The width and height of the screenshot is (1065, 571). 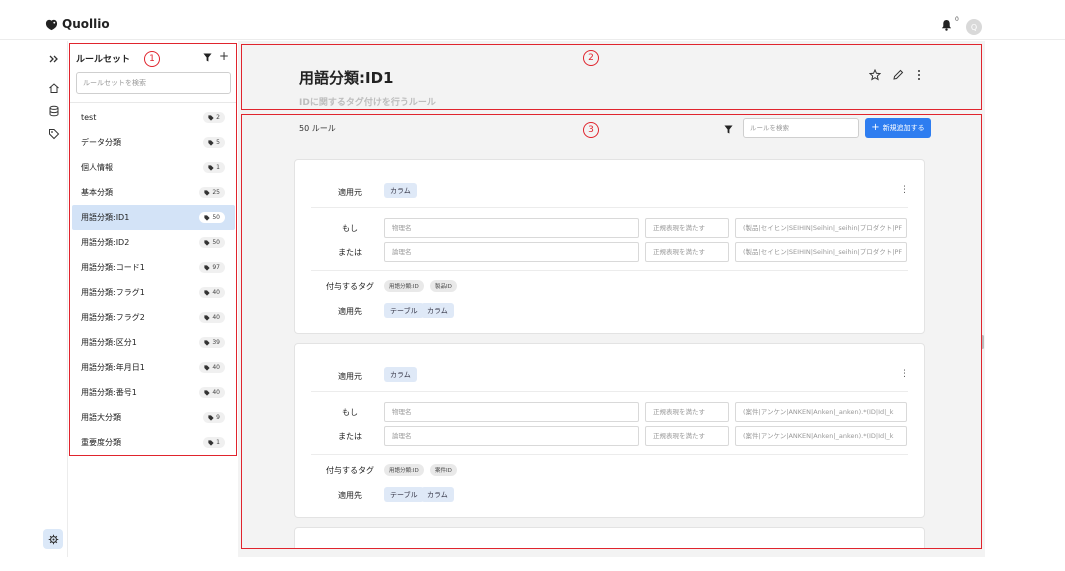 What do you see at coordinates (532, 20) in the screenshot?
I see `top-bar: Quollio 0 Q` at bounding box center [532, 20].